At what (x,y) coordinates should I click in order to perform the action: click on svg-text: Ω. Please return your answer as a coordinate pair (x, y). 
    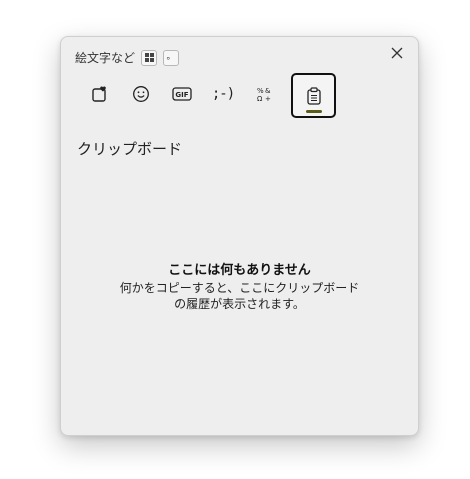
    Looking at the image, I should click on (260, 99).